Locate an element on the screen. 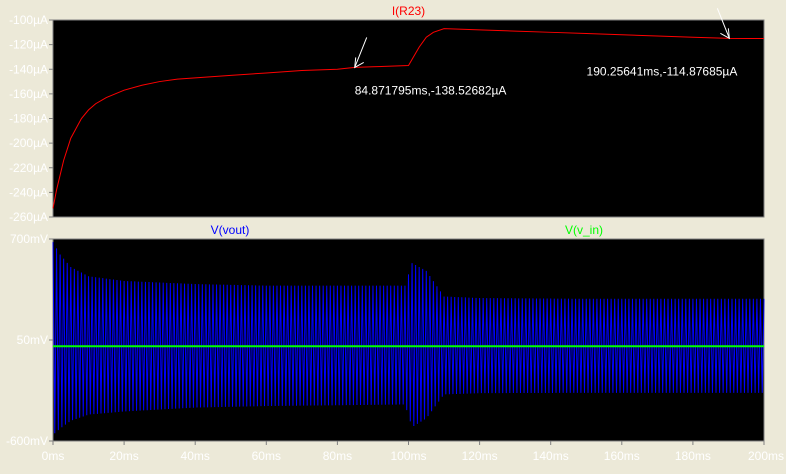  y-tick-label-current: -220µA is located at coordinates (28, 168).